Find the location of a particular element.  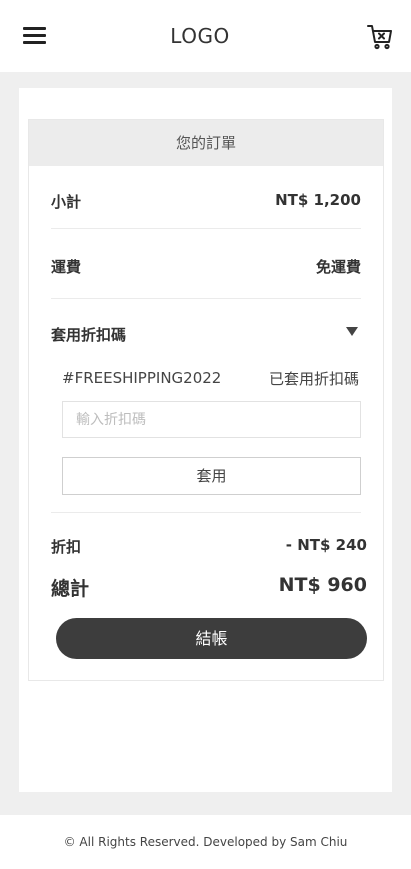

hamburger-menu-icon is located at coordinates (34, 36).